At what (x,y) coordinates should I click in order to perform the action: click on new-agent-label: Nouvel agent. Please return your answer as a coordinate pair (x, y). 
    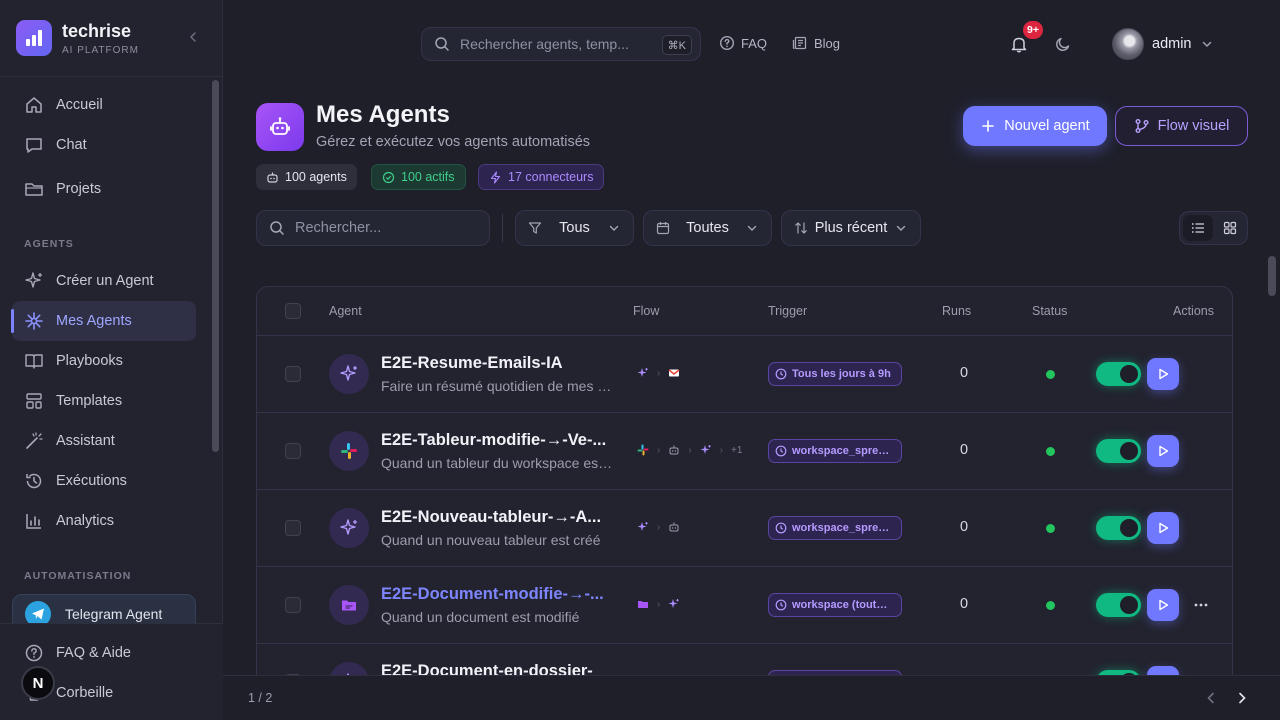
    Looking at the image, I should click on (1047, 126).